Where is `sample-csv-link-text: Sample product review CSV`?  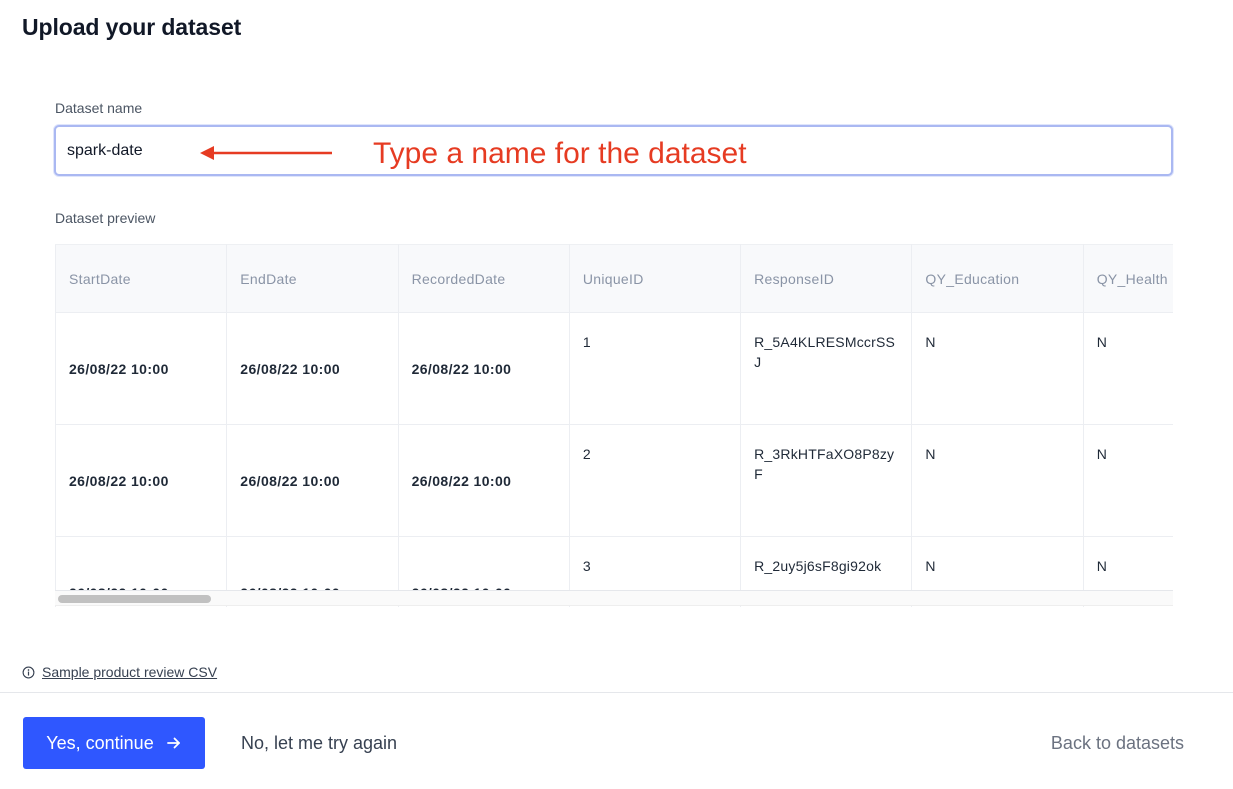
sample-csv-link-text: Sample product review CSV is located at coordinates (130, 672).